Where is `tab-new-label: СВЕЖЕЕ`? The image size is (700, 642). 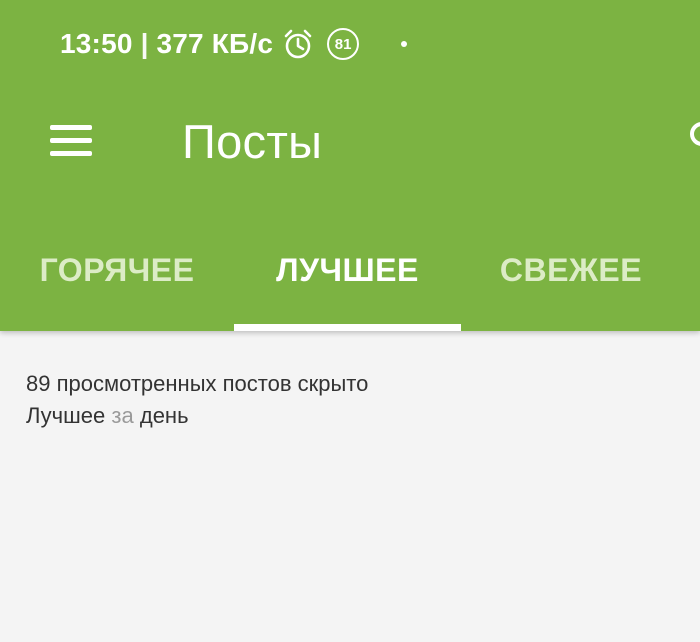
tab-new-label: СВЕЖЕЕ is located at coordinates (571, 270).